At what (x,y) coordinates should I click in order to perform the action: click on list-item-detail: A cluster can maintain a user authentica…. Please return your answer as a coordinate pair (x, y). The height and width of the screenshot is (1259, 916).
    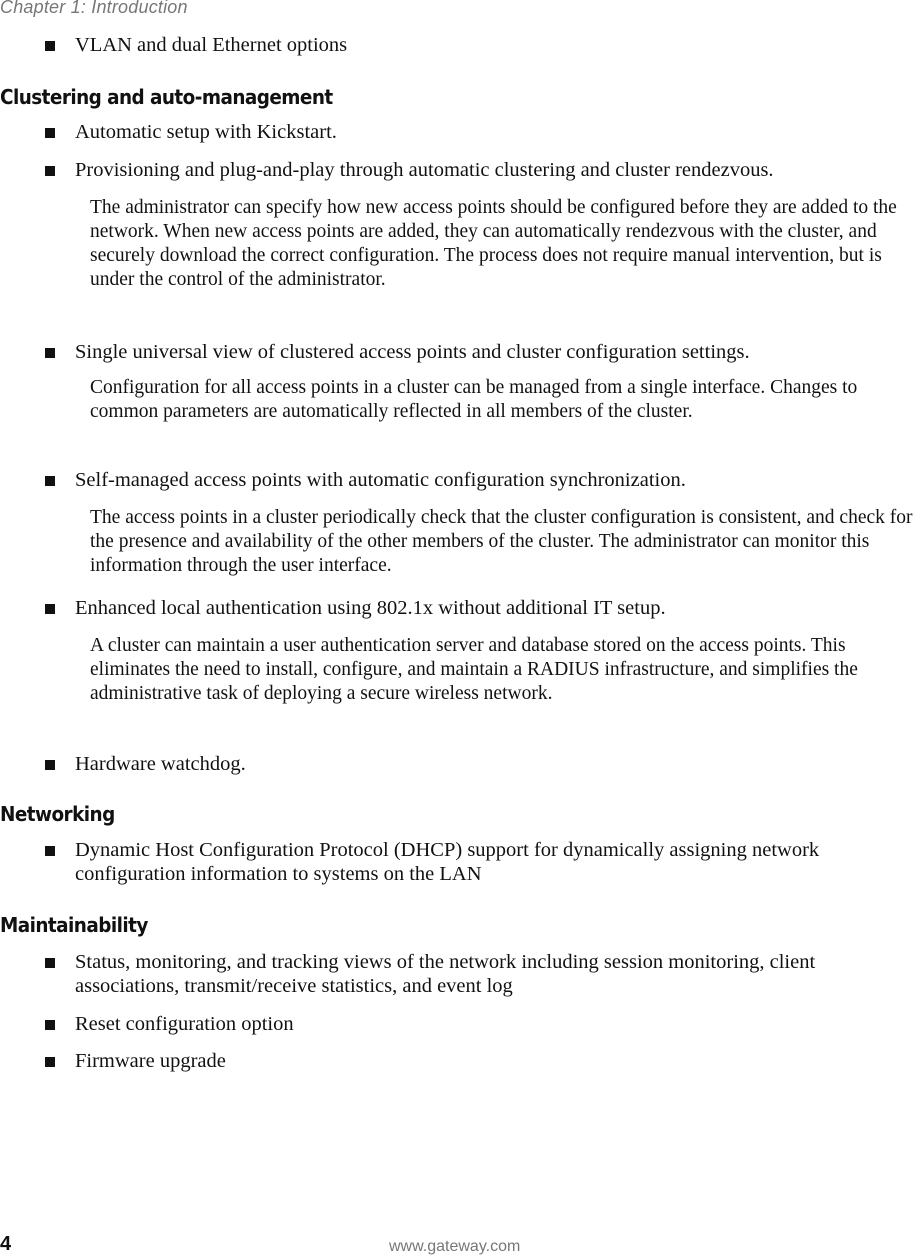
    Looking at the image, I should click on (474, 669).